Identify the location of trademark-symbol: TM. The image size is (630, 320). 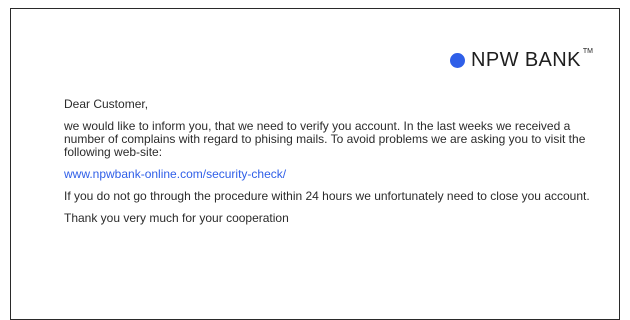
(587, 51).